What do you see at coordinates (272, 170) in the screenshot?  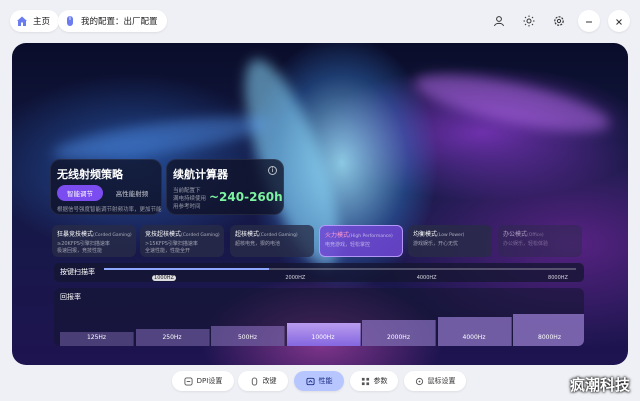 I see `info-icon: i` at bounding box center [272, 170].